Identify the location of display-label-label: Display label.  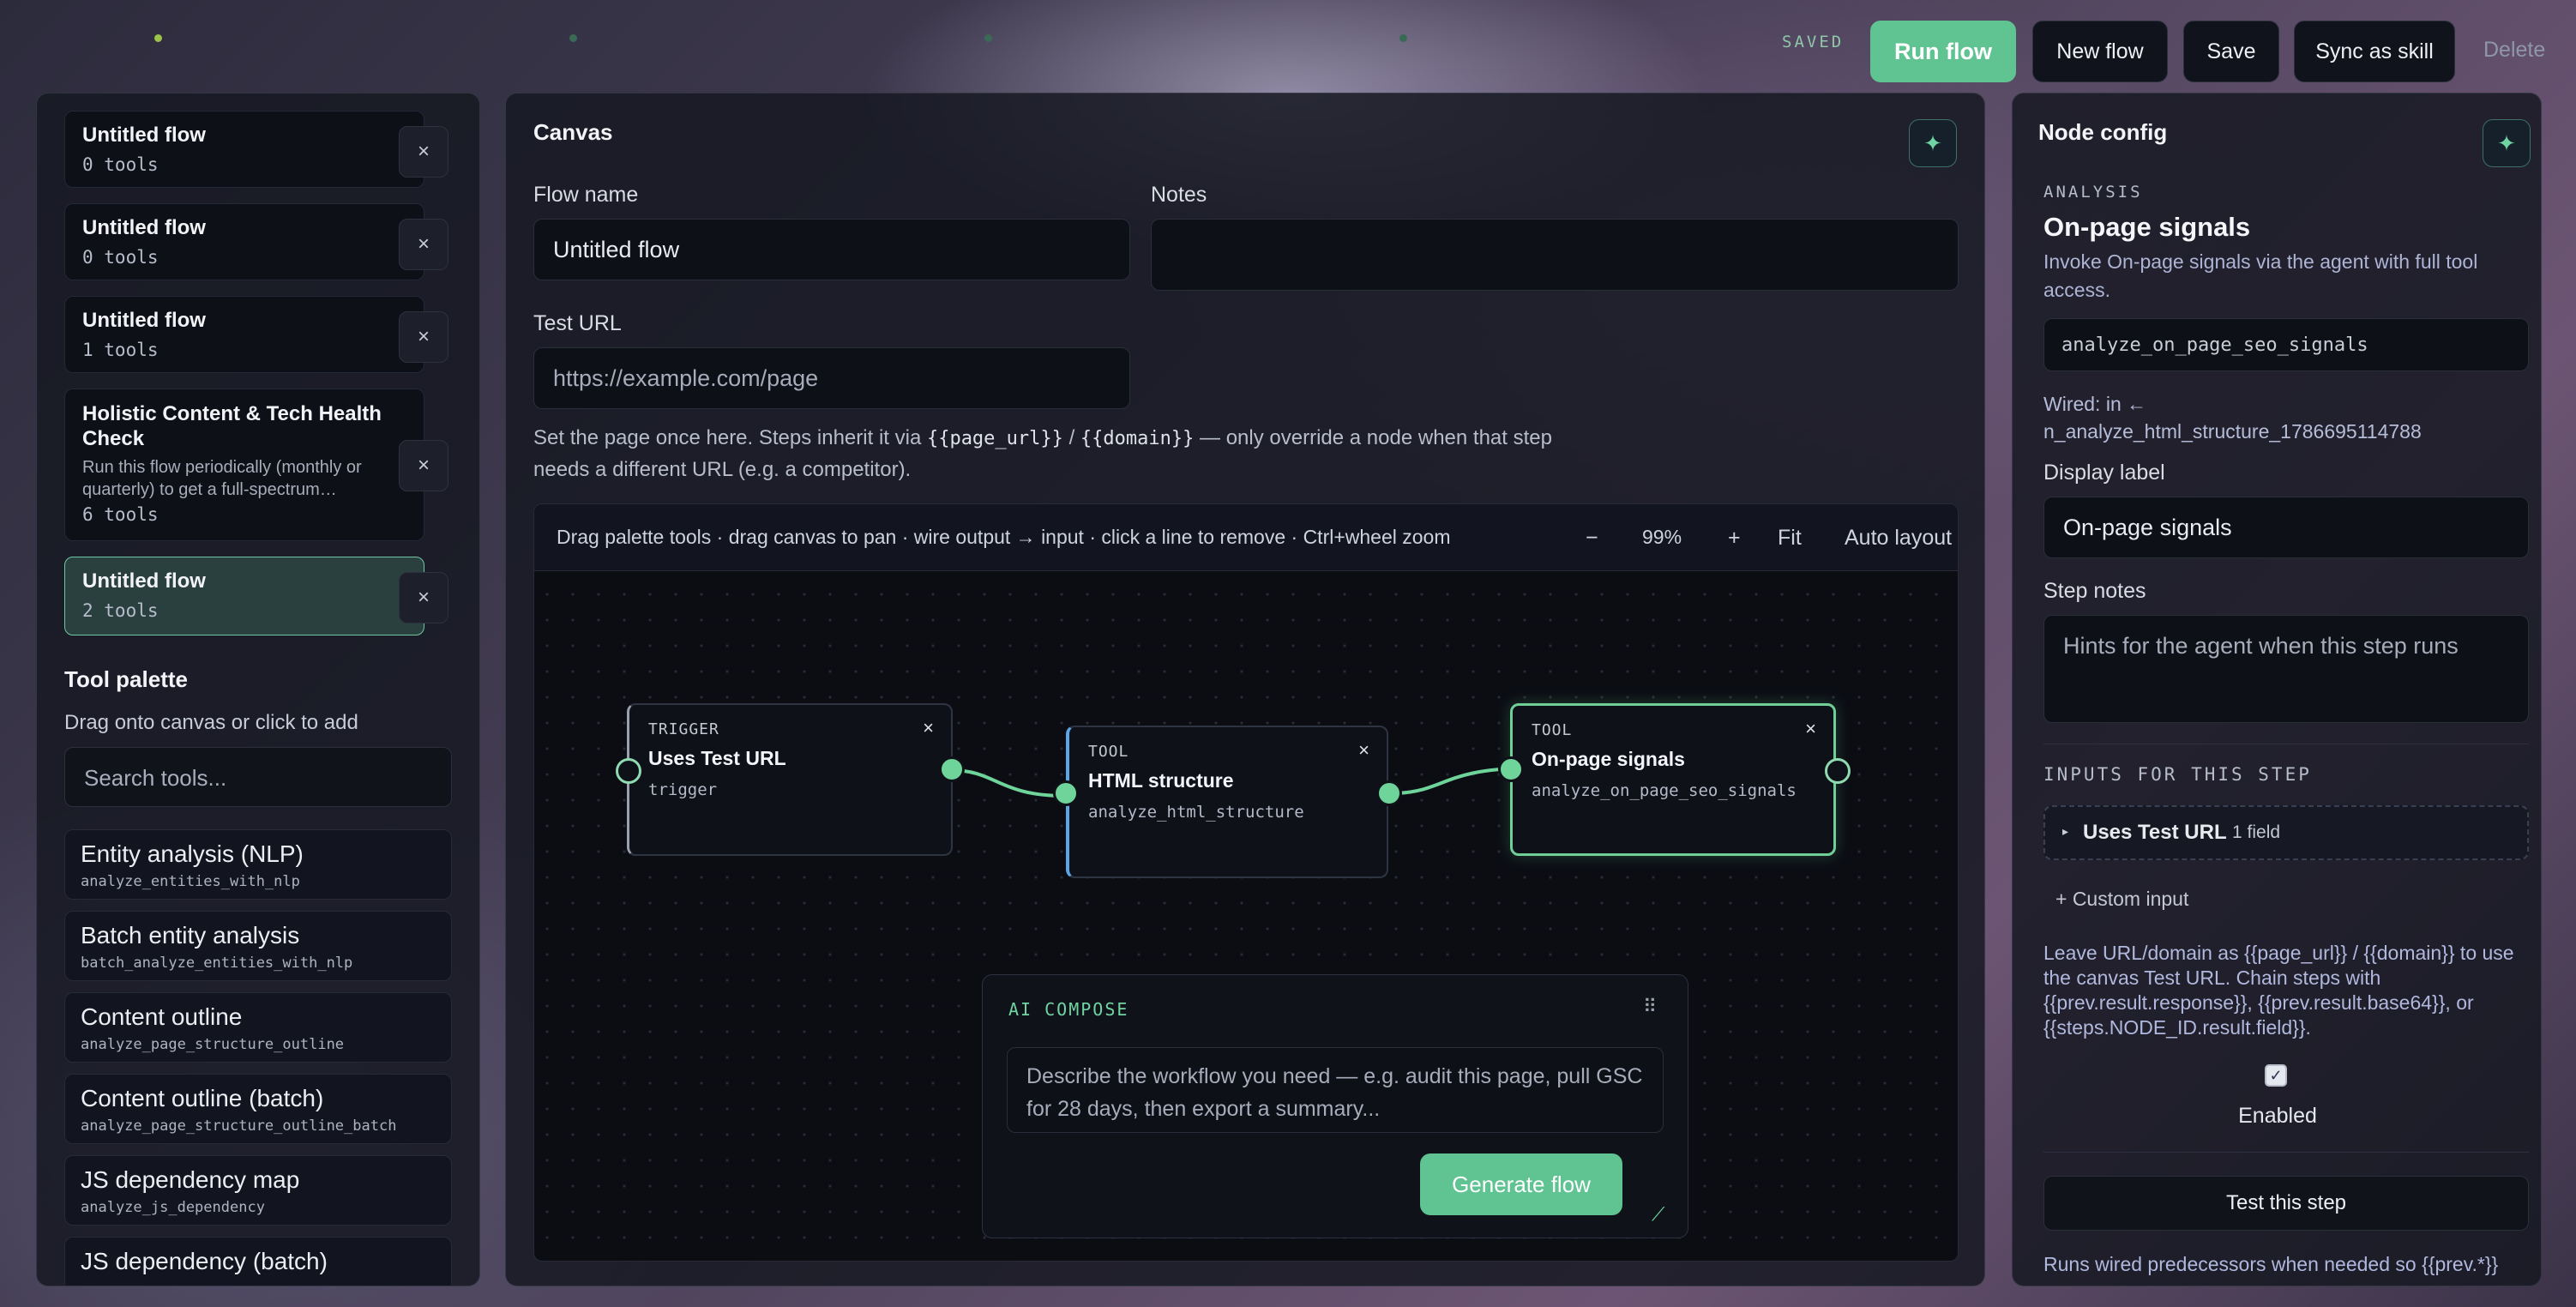
(2104, 473).